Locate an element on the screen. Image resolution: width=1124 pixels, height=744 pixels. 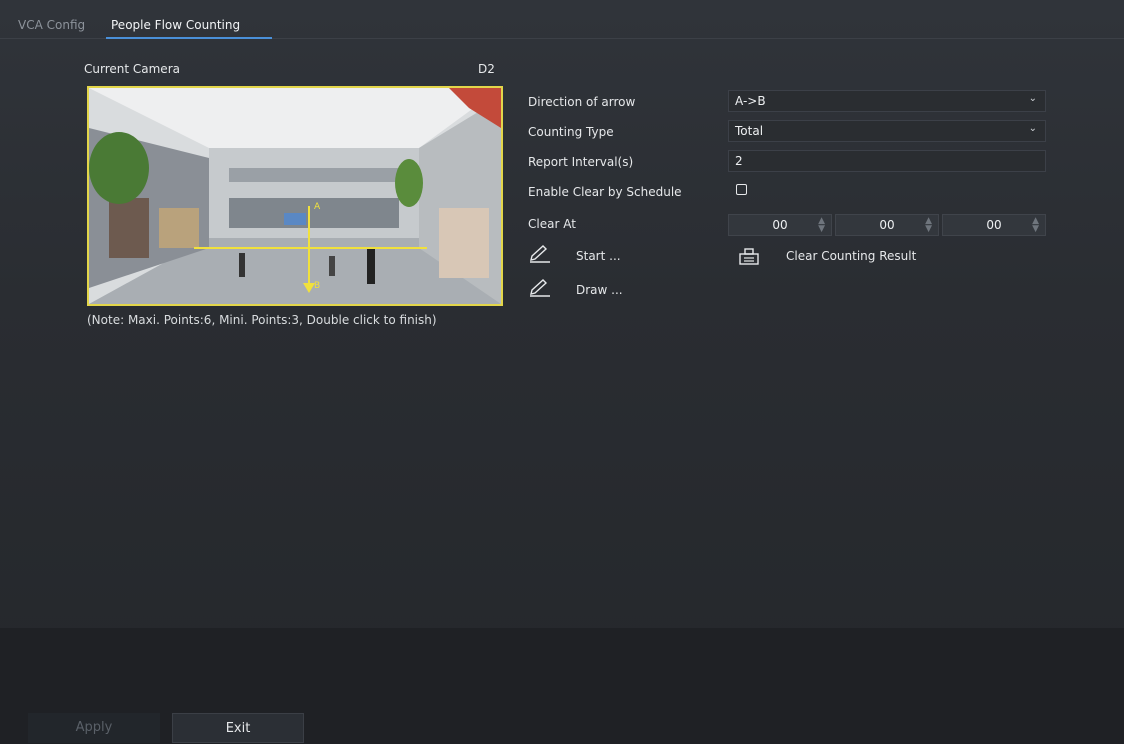
svg-text: B is located at coordinates (317, 286).